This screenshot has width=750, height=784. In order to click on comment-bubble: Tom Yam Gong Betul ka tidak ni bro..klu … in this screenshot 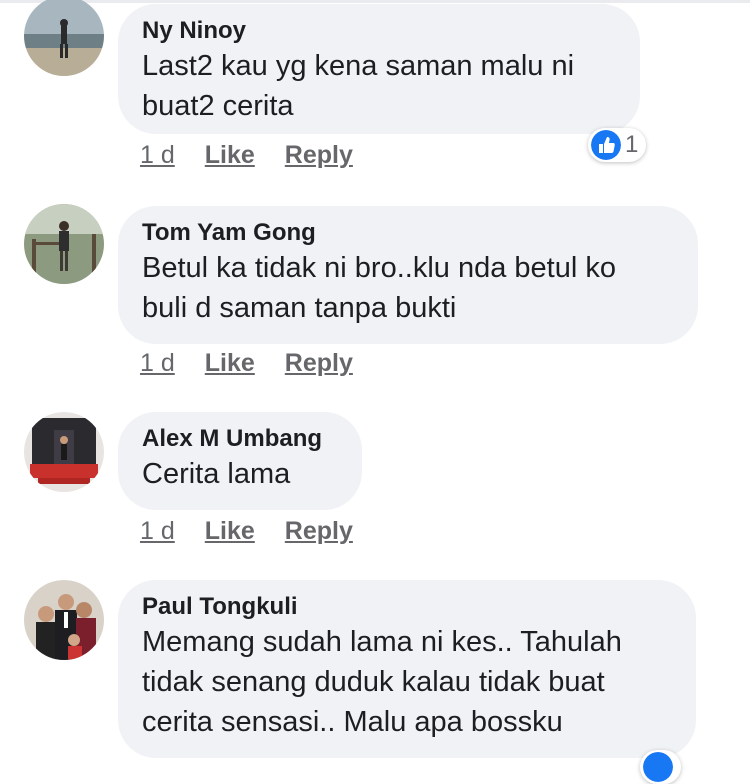, I will do `click(408, 275)`.